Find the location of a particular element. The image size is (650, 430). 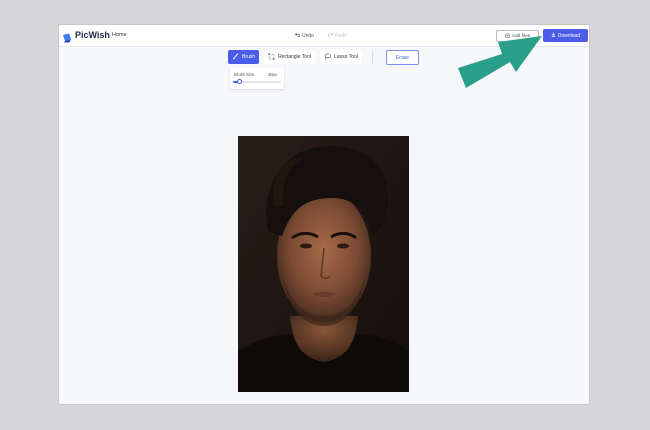

brush-tool-label: Brush is located at coordinates (249, 57).